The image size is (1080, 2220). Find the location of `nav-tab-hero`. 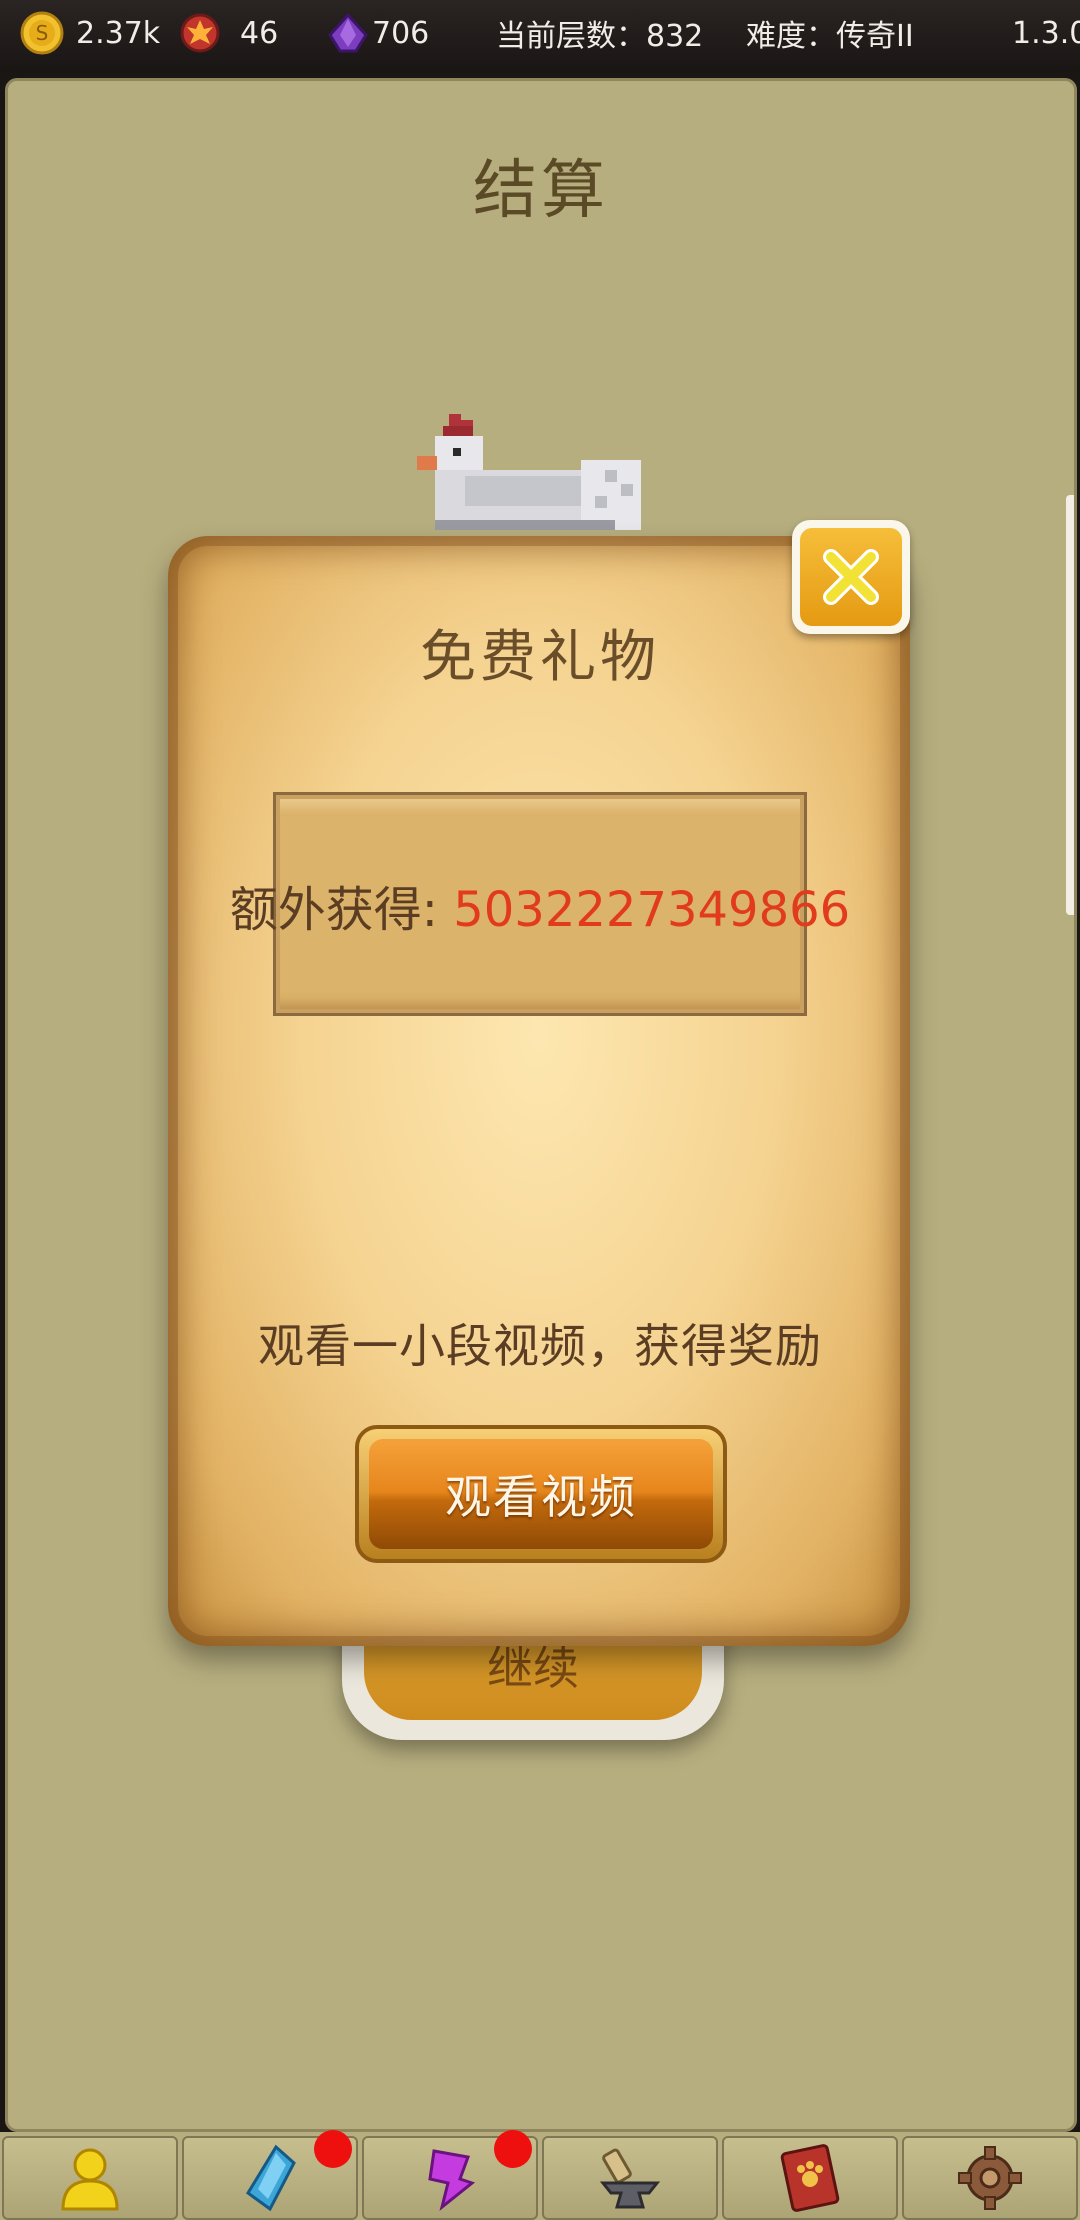

nav-tab-hero is located at coordinates (90, 2178).